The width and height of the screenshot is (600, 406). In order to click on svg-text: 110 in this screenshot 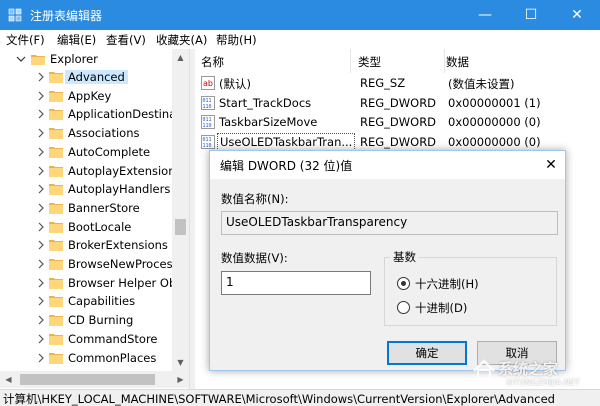, I will do `click(207, 126)`.